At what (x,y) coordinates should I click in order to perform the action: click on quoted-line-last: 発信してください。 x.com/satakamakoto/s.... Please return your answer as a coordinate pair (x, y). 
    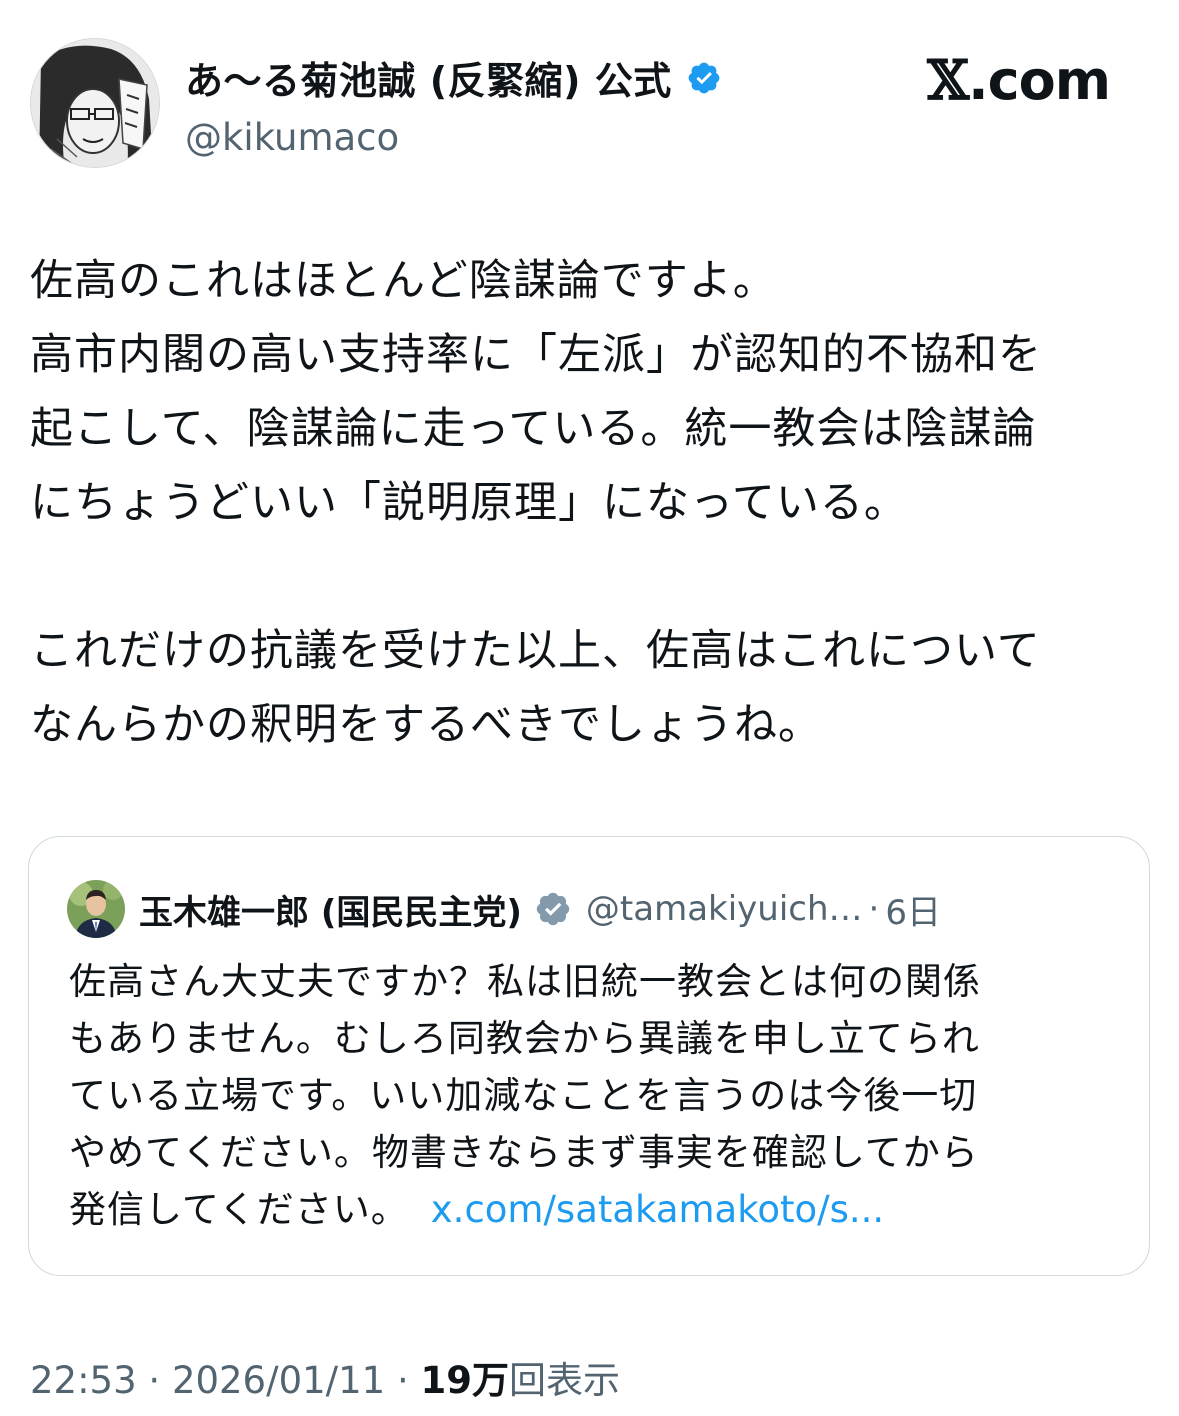
    Looking at the image, I should click on (599, 1209).